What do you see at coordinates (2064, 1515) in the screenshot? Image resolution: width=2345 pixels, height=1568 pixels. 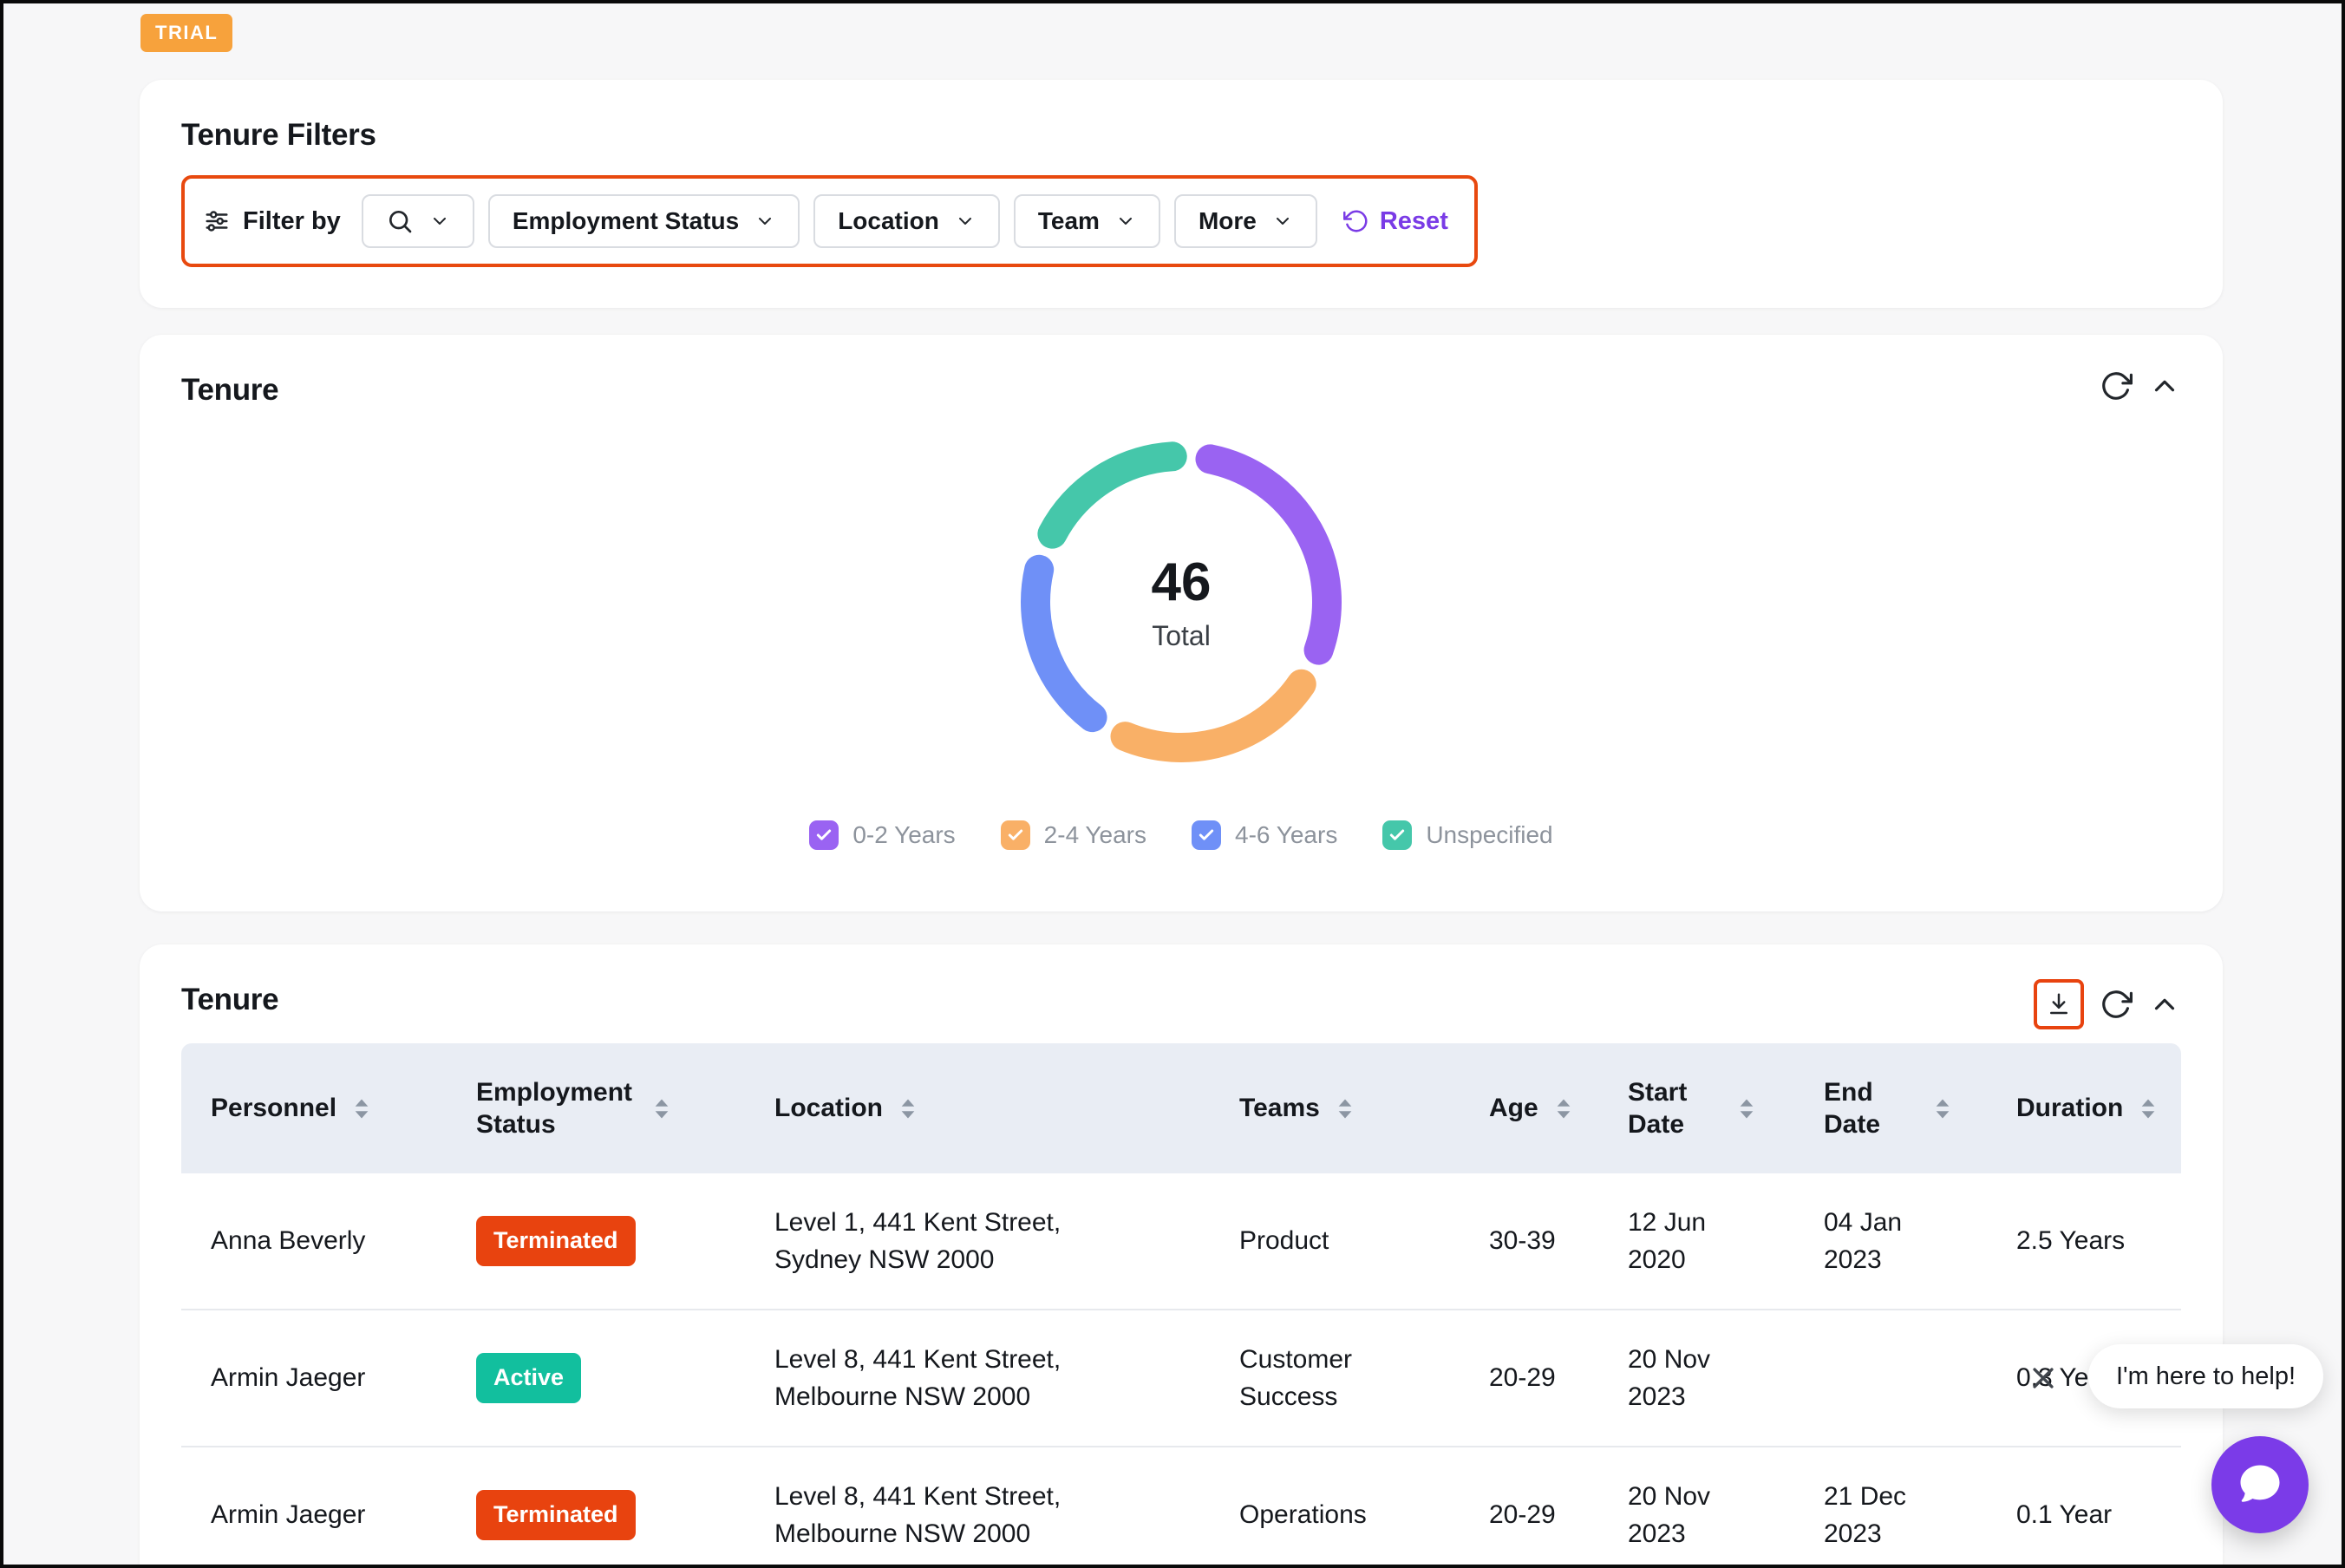 I see `cell-duration: 0.1 Year` at bounding box center [2064, 1515].